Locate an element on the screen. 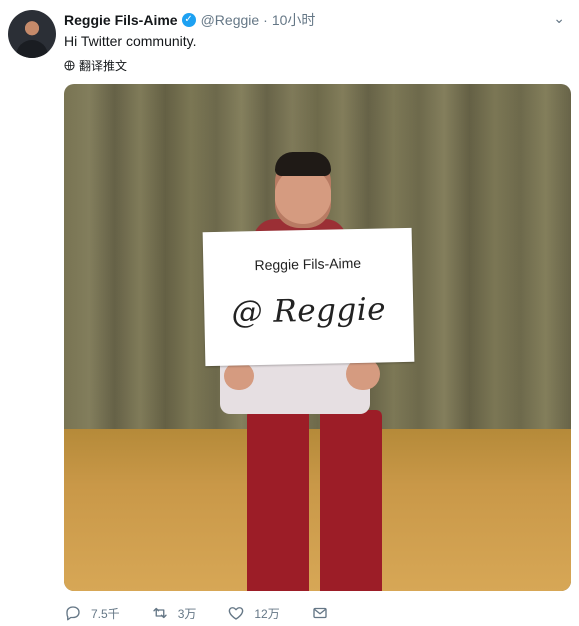 Image resolution: width=579 pixels, height=626 pixels. message-button is located at coordinates (324, 613).